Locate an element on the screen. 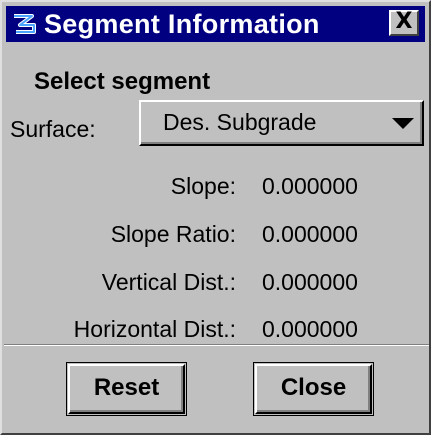 Image resolution: width=433 pixels, height=437 pixels. select-segment-heading: Select segment is located at coordinates (122, 81).